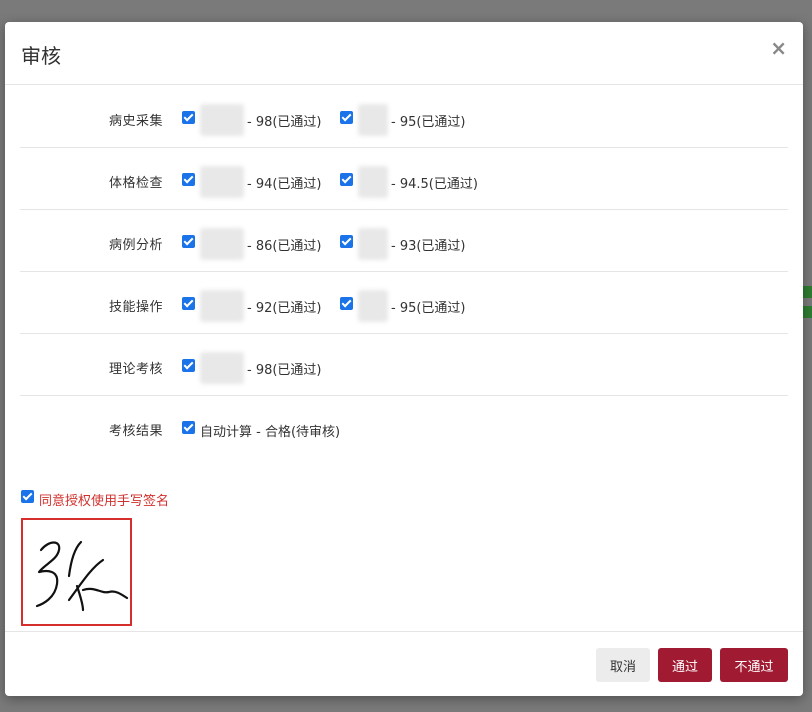  I want to click on score-text: - 93(已通过), so click(428, 246).